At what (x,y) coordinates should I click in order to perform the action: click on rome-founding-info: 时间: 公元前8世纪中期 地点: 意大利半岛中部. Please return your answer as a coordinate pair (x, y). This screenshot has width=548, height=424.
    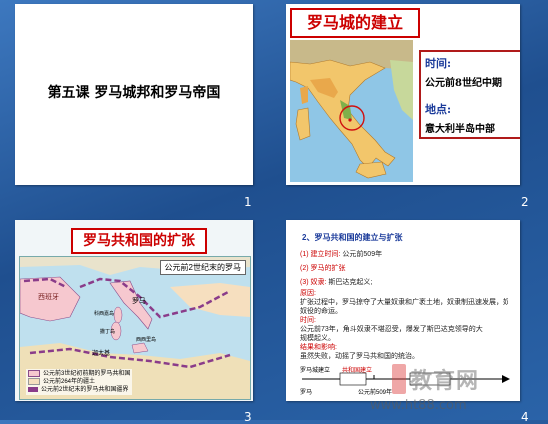
    Looking at the image, I should click on (469, 94).